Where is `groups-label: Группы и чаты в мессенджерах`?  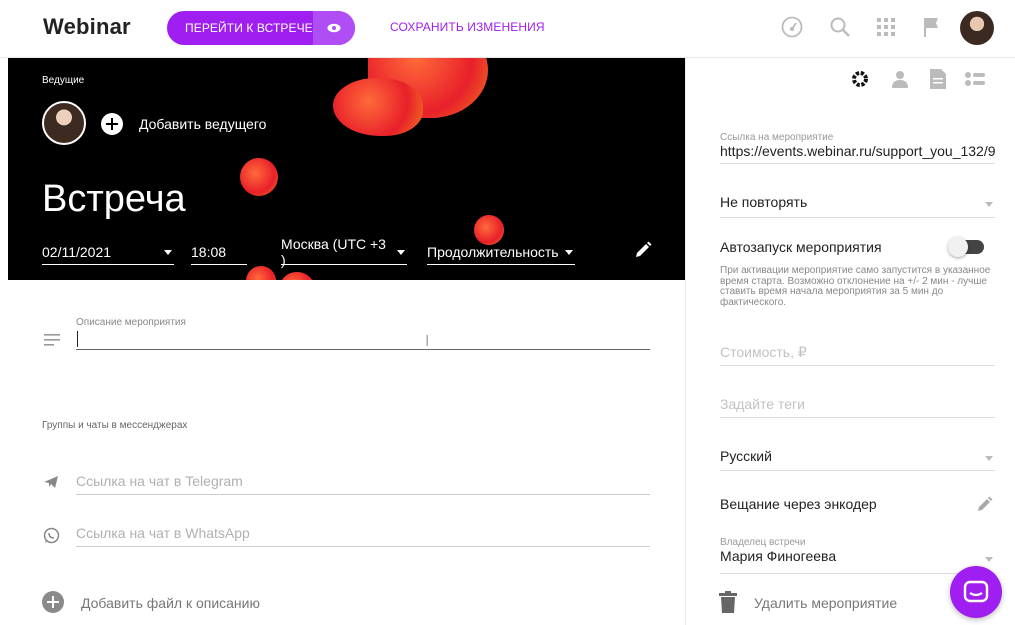 groups-label: Группы и чаты в мессенджерах is located at coordinates (115, 425).